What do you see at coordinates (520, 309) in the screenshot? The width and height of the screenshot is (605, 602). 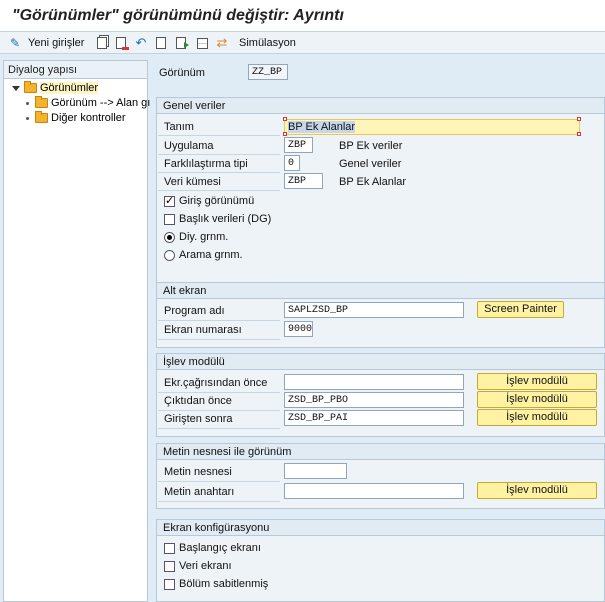 I see `screen-painter-button: Screen Painter` at bounding box center [520, 309].